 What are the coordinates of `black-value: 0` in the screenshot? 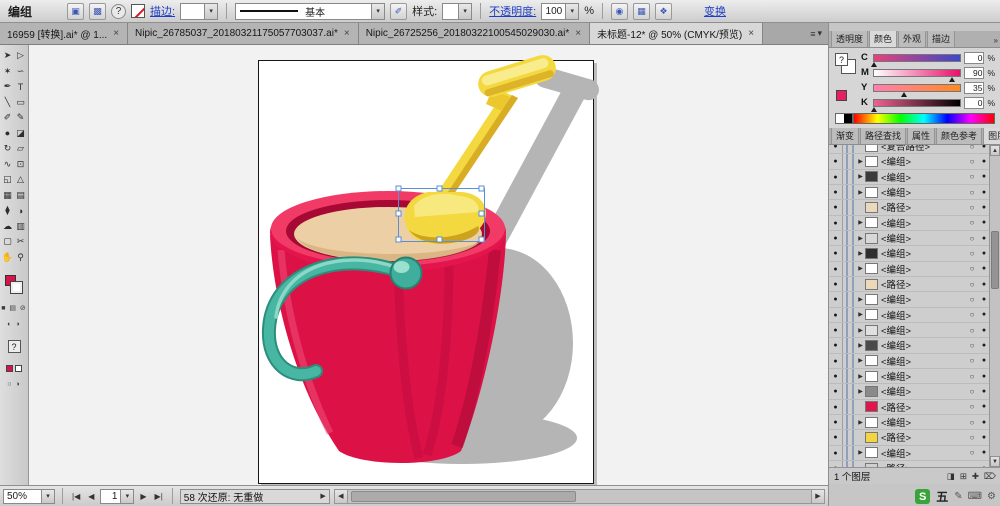 It's located at (974, 102).